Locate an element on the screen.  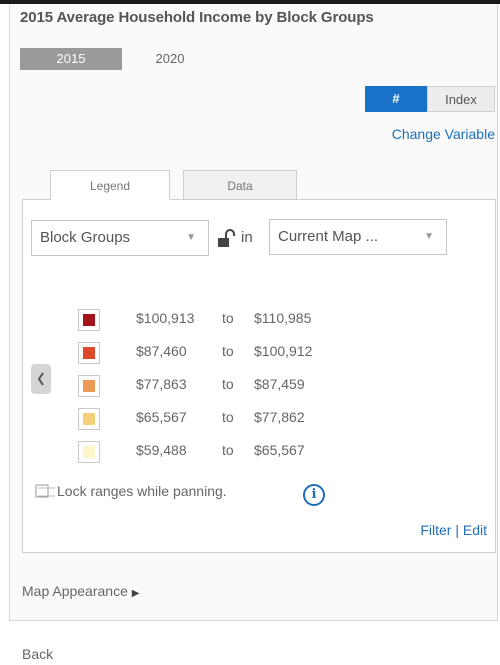
number-toggle-button: # is located at coordinates (396, 99).